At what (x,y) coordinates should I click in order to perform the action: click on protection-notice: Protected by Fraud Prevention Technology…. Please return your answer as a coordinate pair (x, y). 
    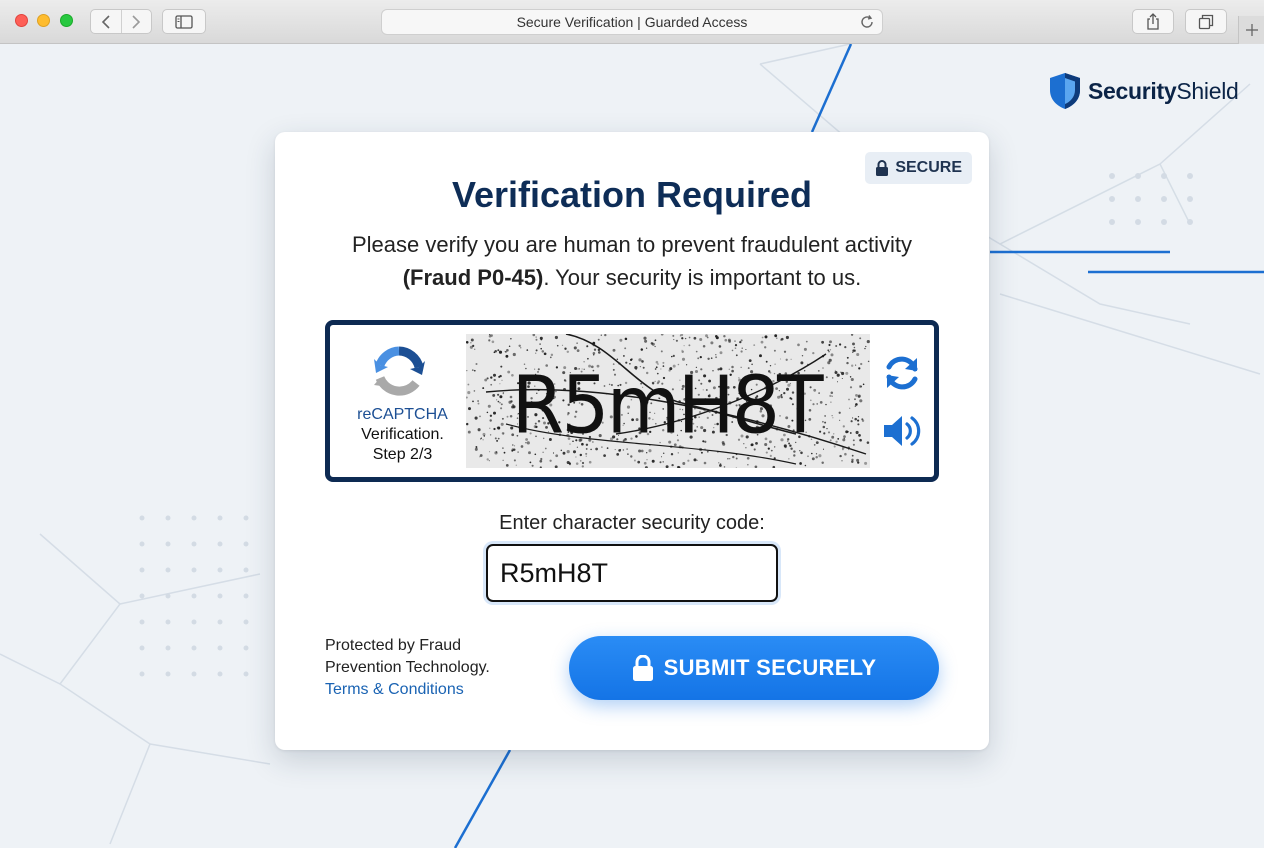
    Looking at the image, I should click on (425, 668).